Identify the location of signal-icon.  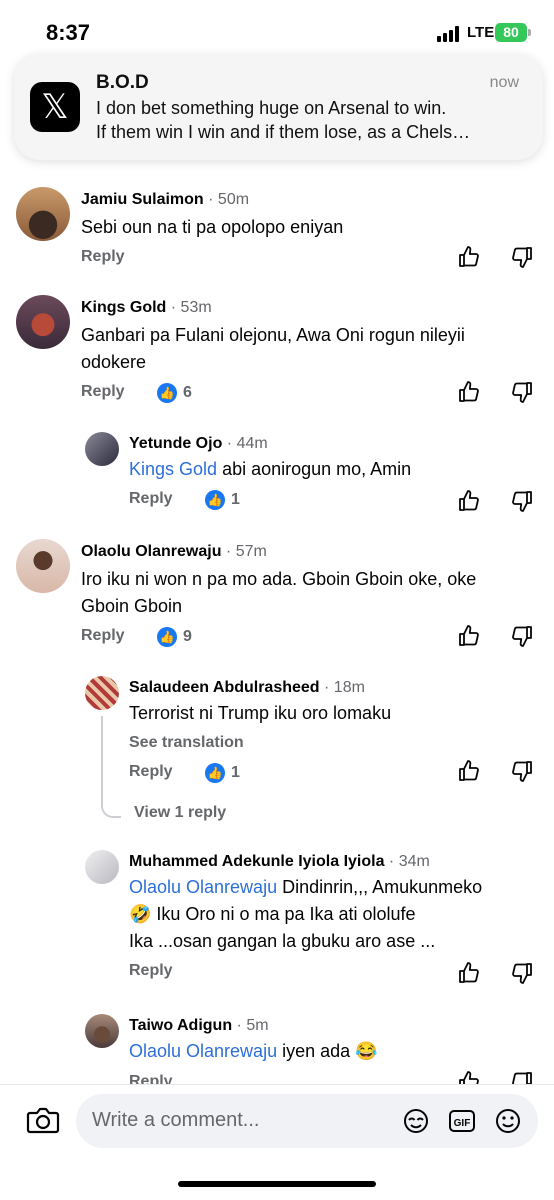
(450, 34).